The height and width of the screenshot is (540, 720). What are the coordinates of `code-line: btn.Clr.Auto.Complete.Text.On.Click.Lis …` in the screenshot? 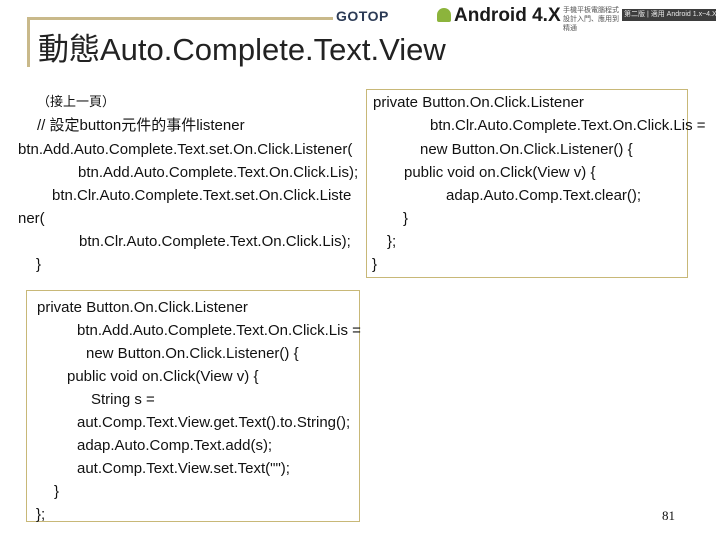 It's located at (568, 125).